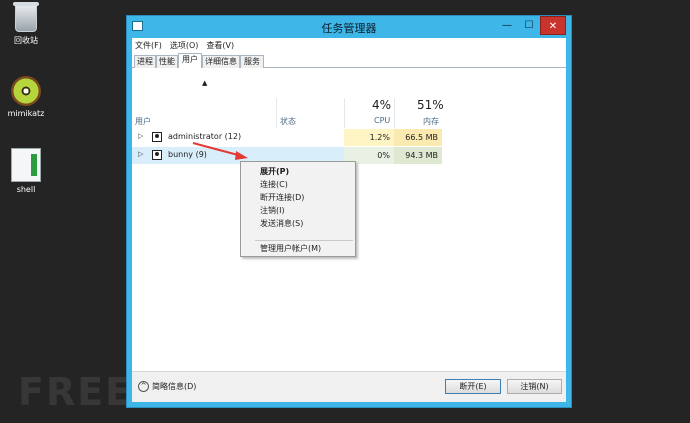  I want to click on arrow-head, so click(241, 155).